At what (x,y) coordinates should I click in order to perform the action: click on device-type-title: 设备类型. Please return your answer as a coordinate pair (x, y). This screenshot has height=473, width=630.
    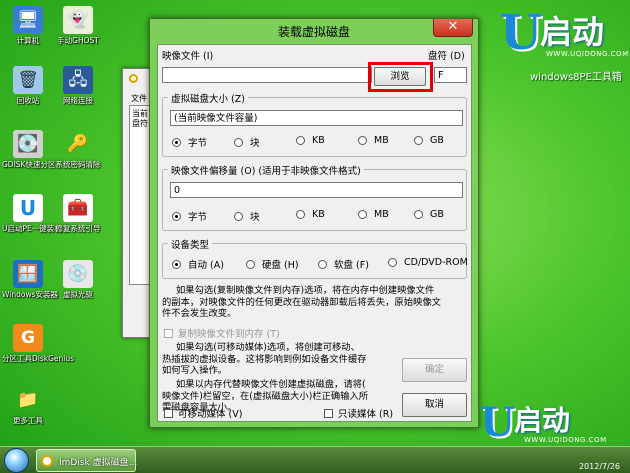
    Looking at the image, I should click on (190, 244).